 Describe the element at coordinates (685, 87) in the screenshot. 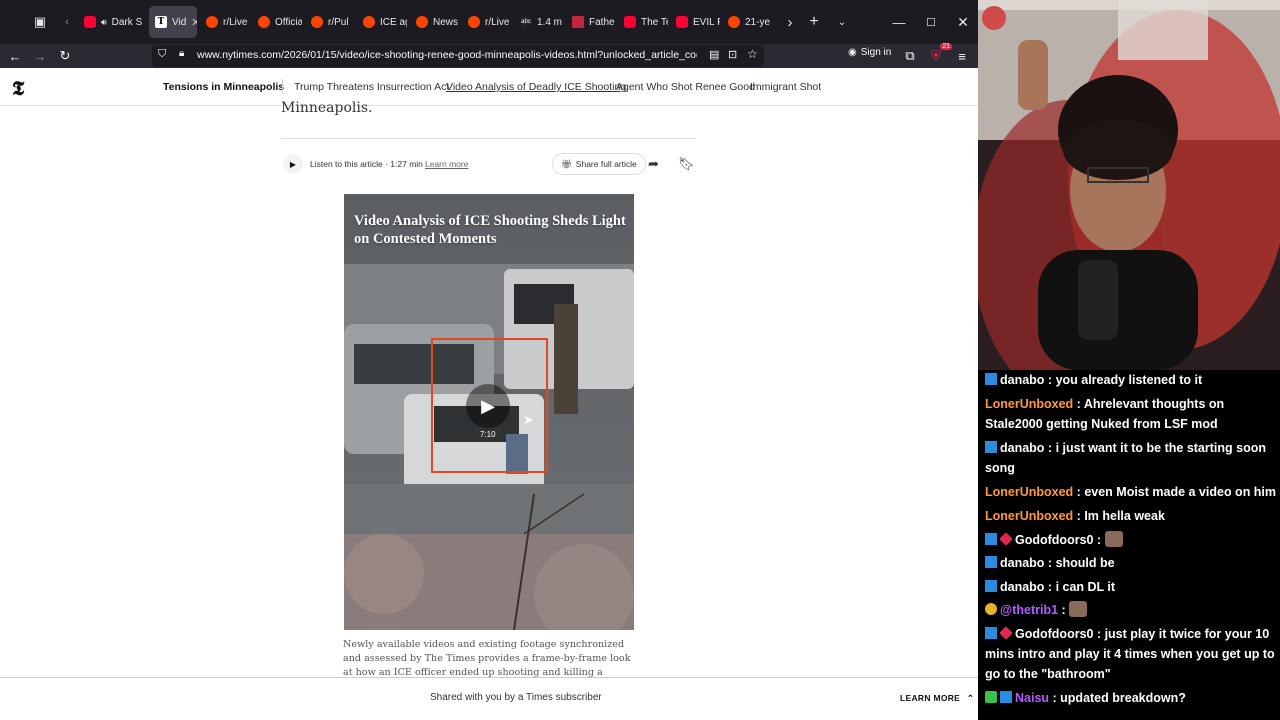

I see `topic-link-agent: Agent Who Shot Renee Good` at that location.